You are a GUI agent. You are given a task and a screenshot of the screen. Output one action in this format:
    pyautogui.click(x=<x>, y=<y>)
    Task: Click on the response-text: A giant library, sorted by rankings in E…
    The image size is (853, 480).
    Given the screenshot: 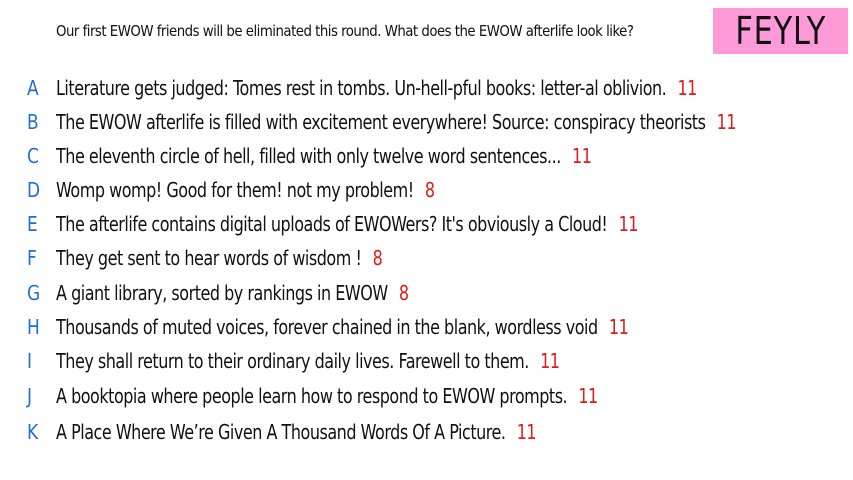 What is the action you would take?
    pyautogui.click(x=222, y=293)
    